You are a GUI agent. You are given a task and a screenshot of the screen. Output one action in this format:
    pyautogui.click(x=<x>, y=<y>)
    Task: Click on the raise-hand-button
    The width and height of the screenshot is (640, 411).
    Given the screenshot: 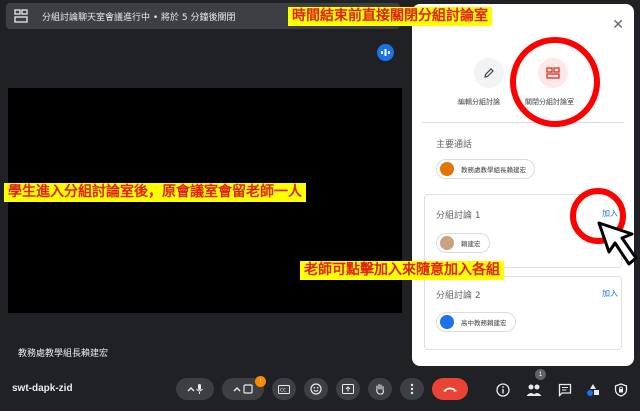 What is the action you would take?
    pyautogui.click(x=380, y=389)
    